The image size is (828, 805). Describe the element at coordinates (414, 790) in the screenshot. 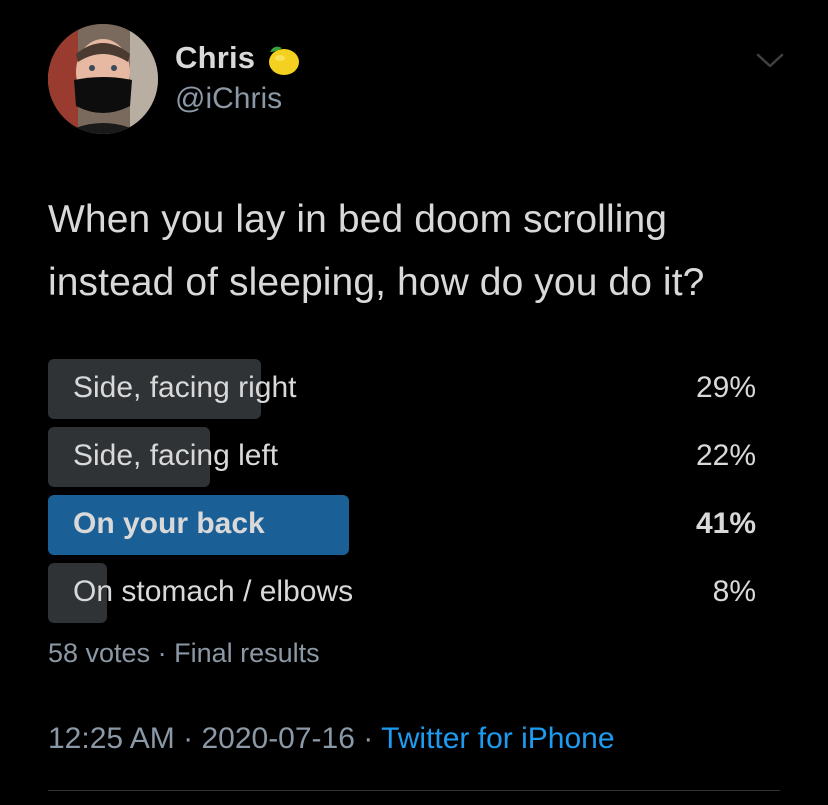

I see `divider` at that location.